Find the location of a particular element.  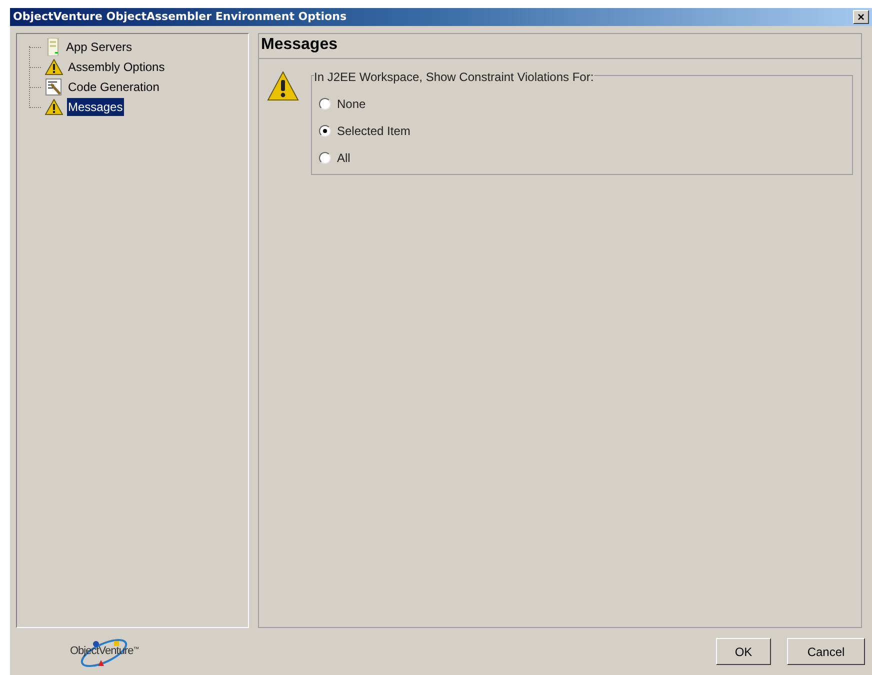

cancel-button: Cancel is located at coordinates (826, 651).